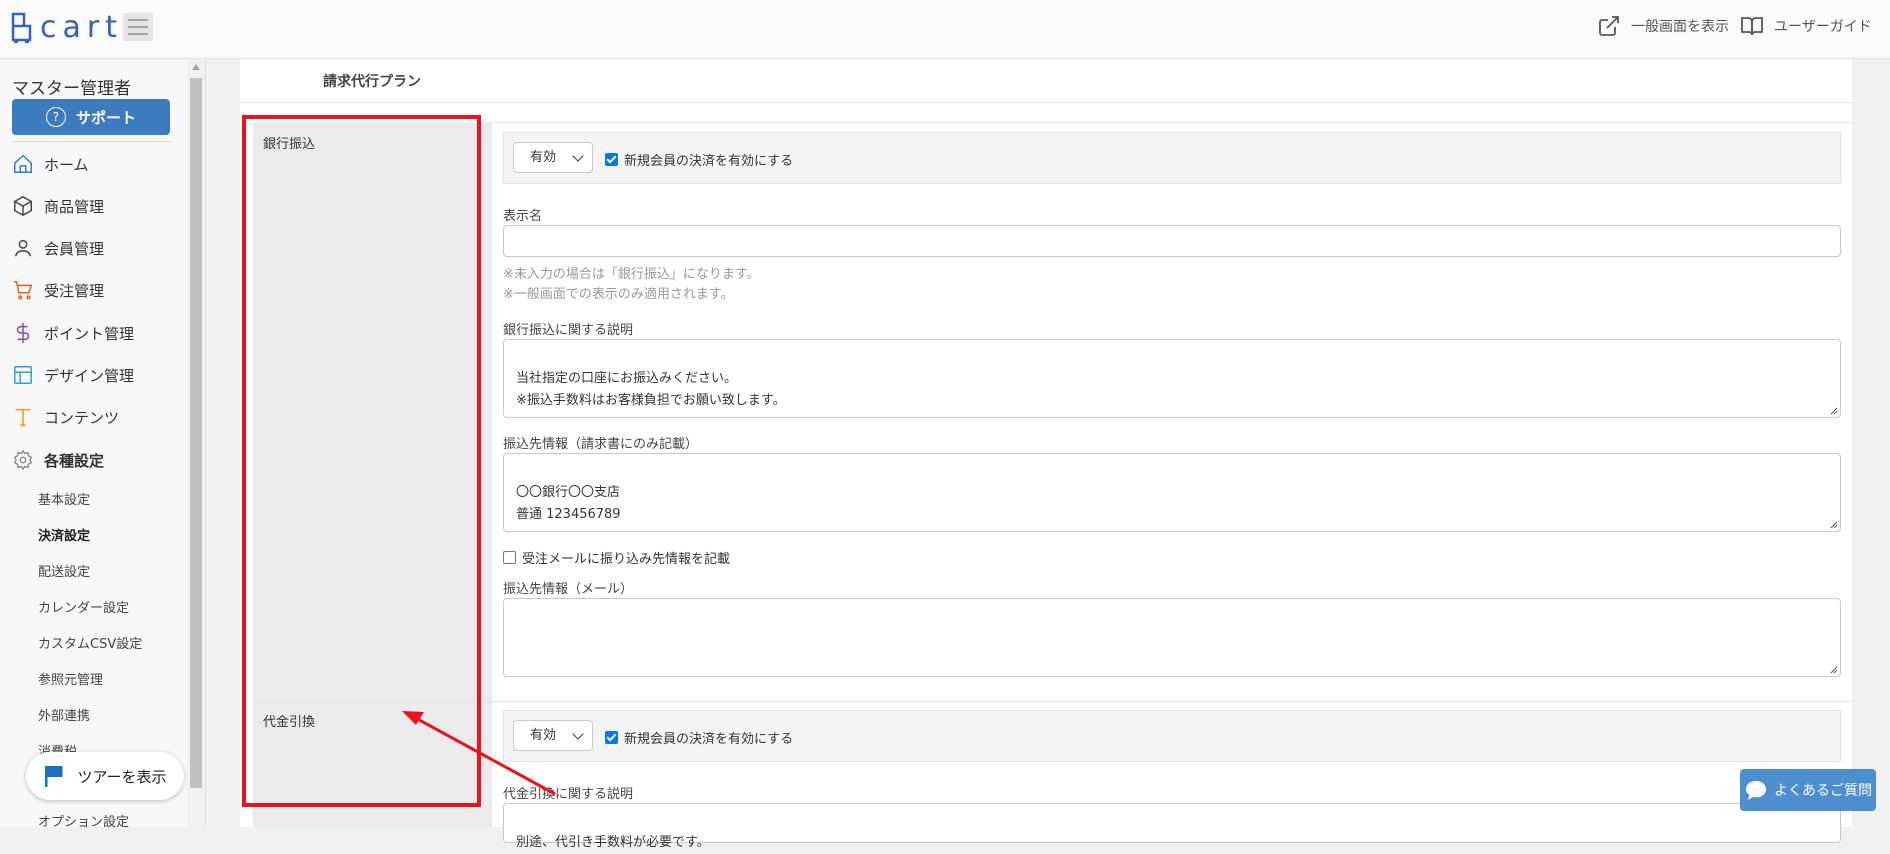 The width and height of the screenshot is (1890, 854). Describe the element at coordinates (479, 753) in the screenshot. I see `annotation-arrow-icon` at that location.